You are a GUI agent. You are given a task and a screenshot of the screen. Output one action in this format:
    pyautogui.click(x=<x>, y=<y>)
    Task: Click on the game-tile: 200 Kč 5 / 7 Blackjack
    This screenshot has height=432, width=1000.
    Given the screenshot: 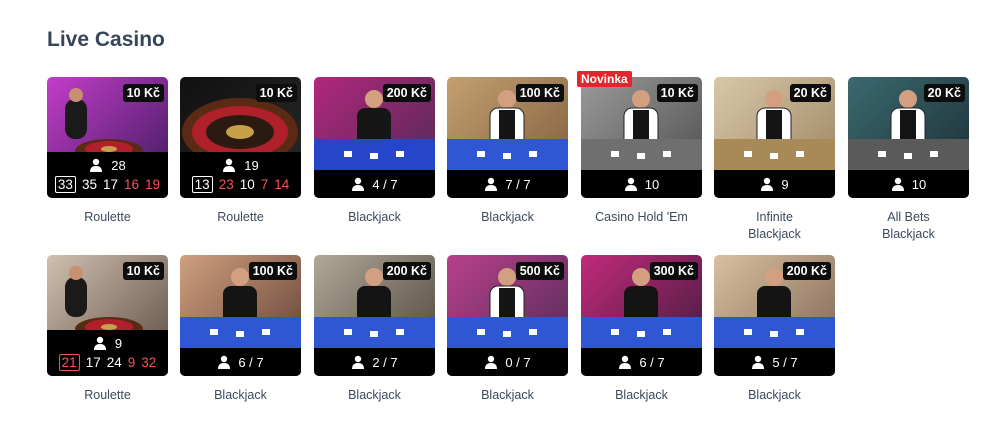 What is the action you would take?
    pyautogui.click(x=774, y=329)
    